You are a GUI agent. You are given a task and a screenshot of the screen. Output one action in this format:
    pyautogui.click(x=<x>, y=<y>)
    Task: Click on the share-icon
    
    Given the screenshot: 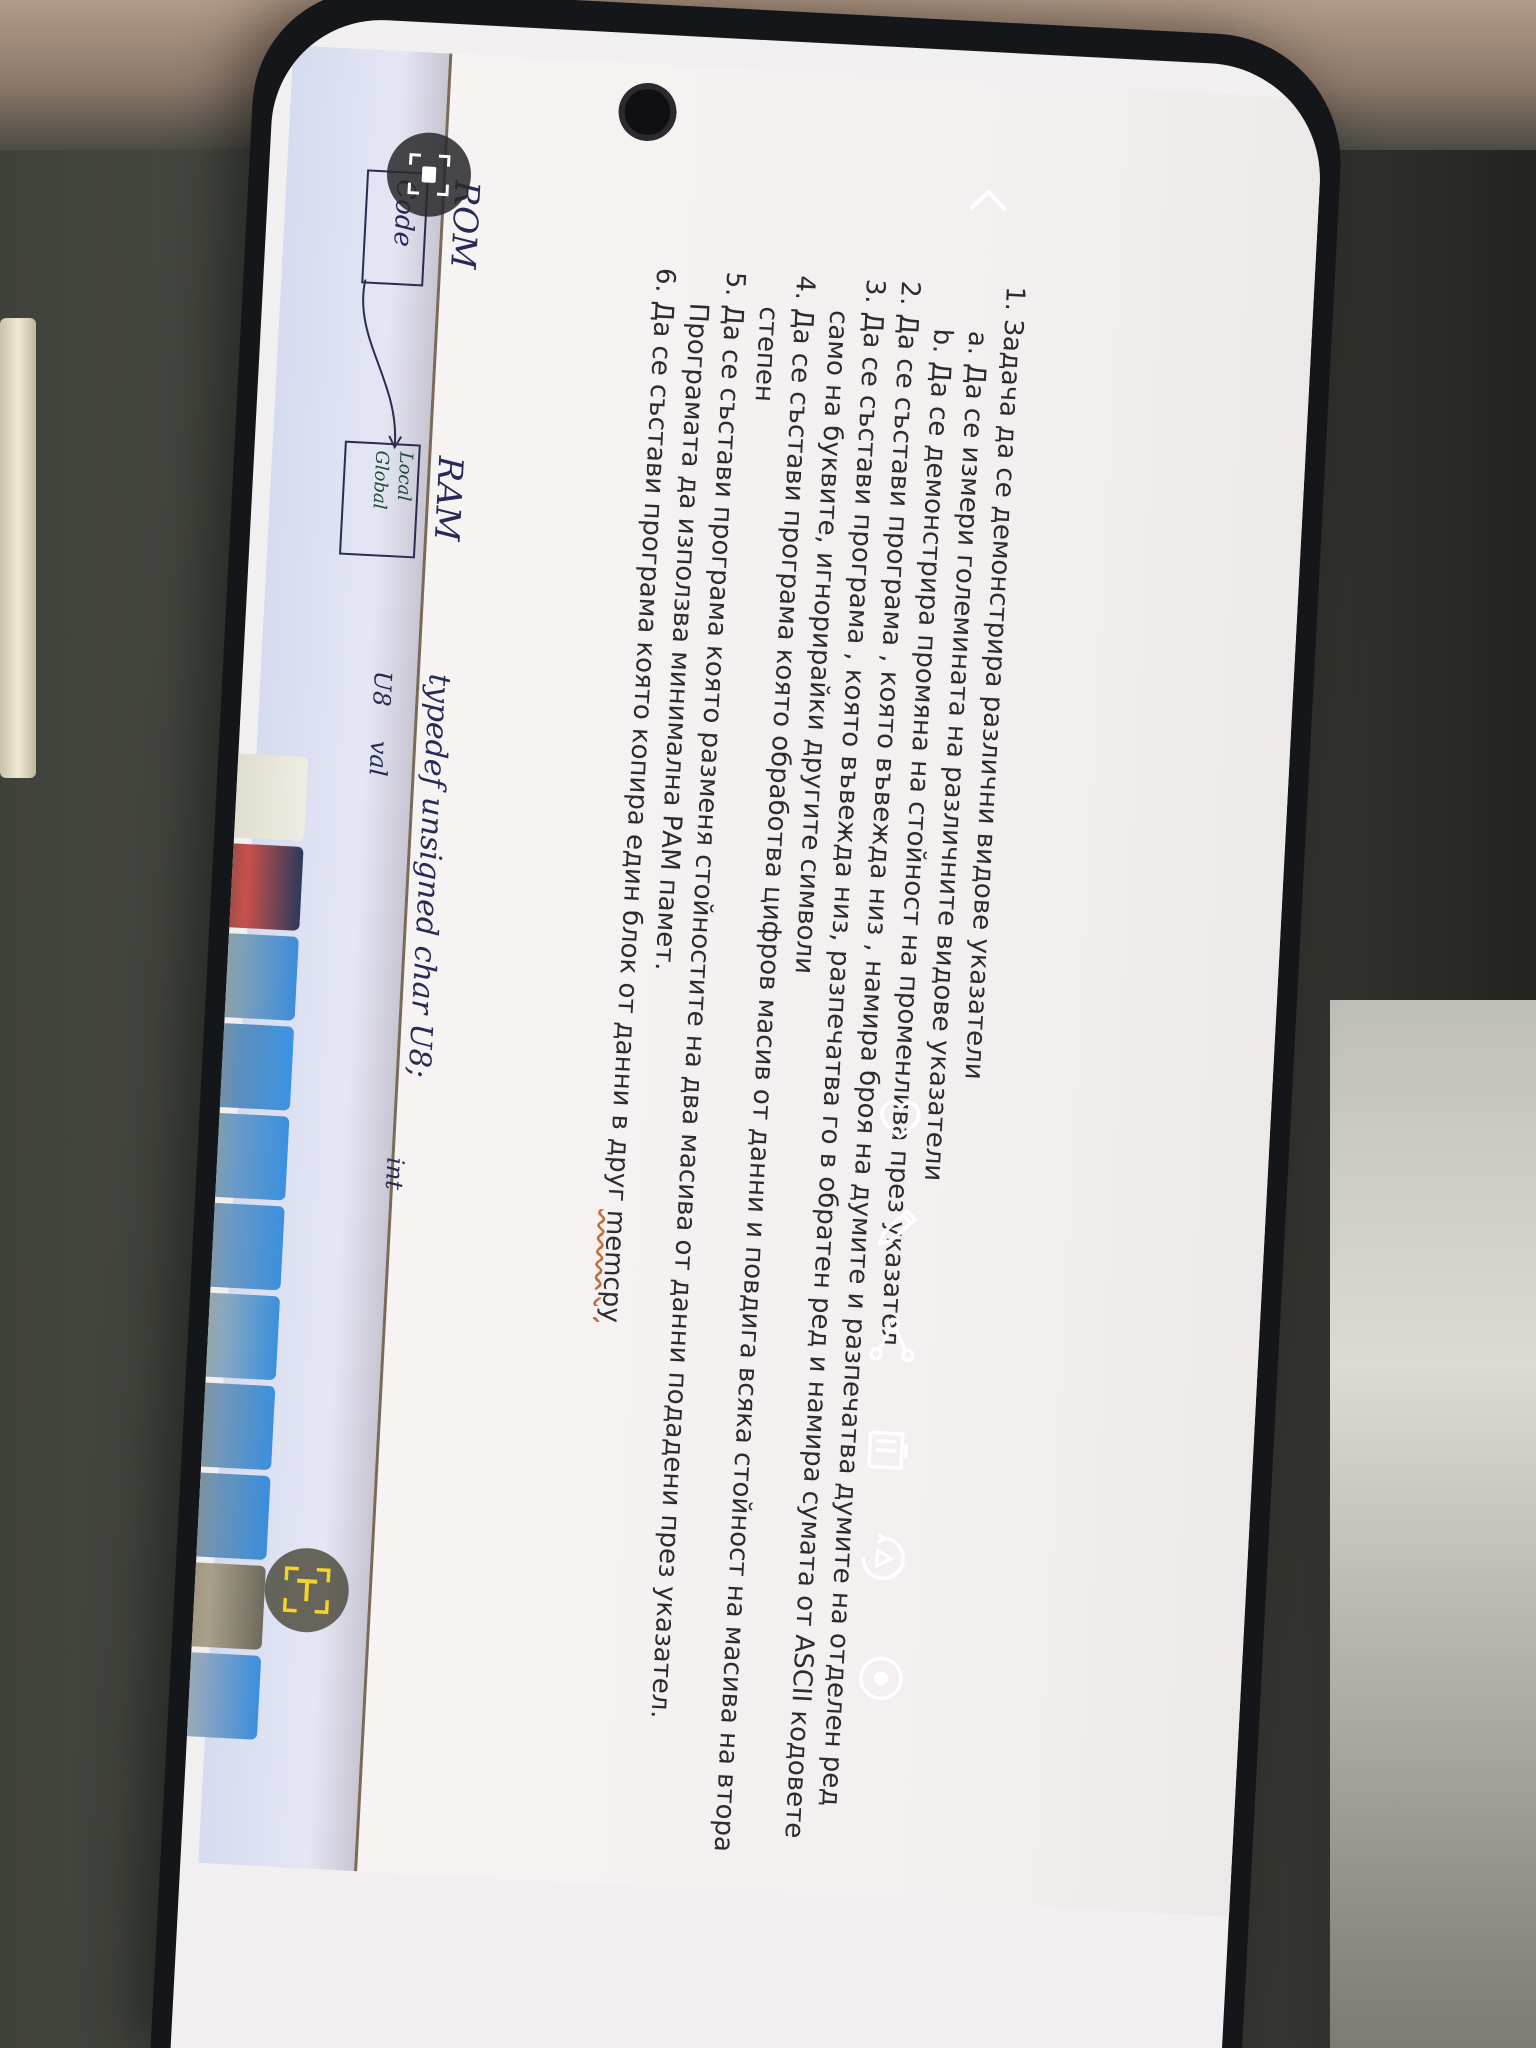 What is the action you would take?
    pyautogui.click(x=892, y=1340)
    